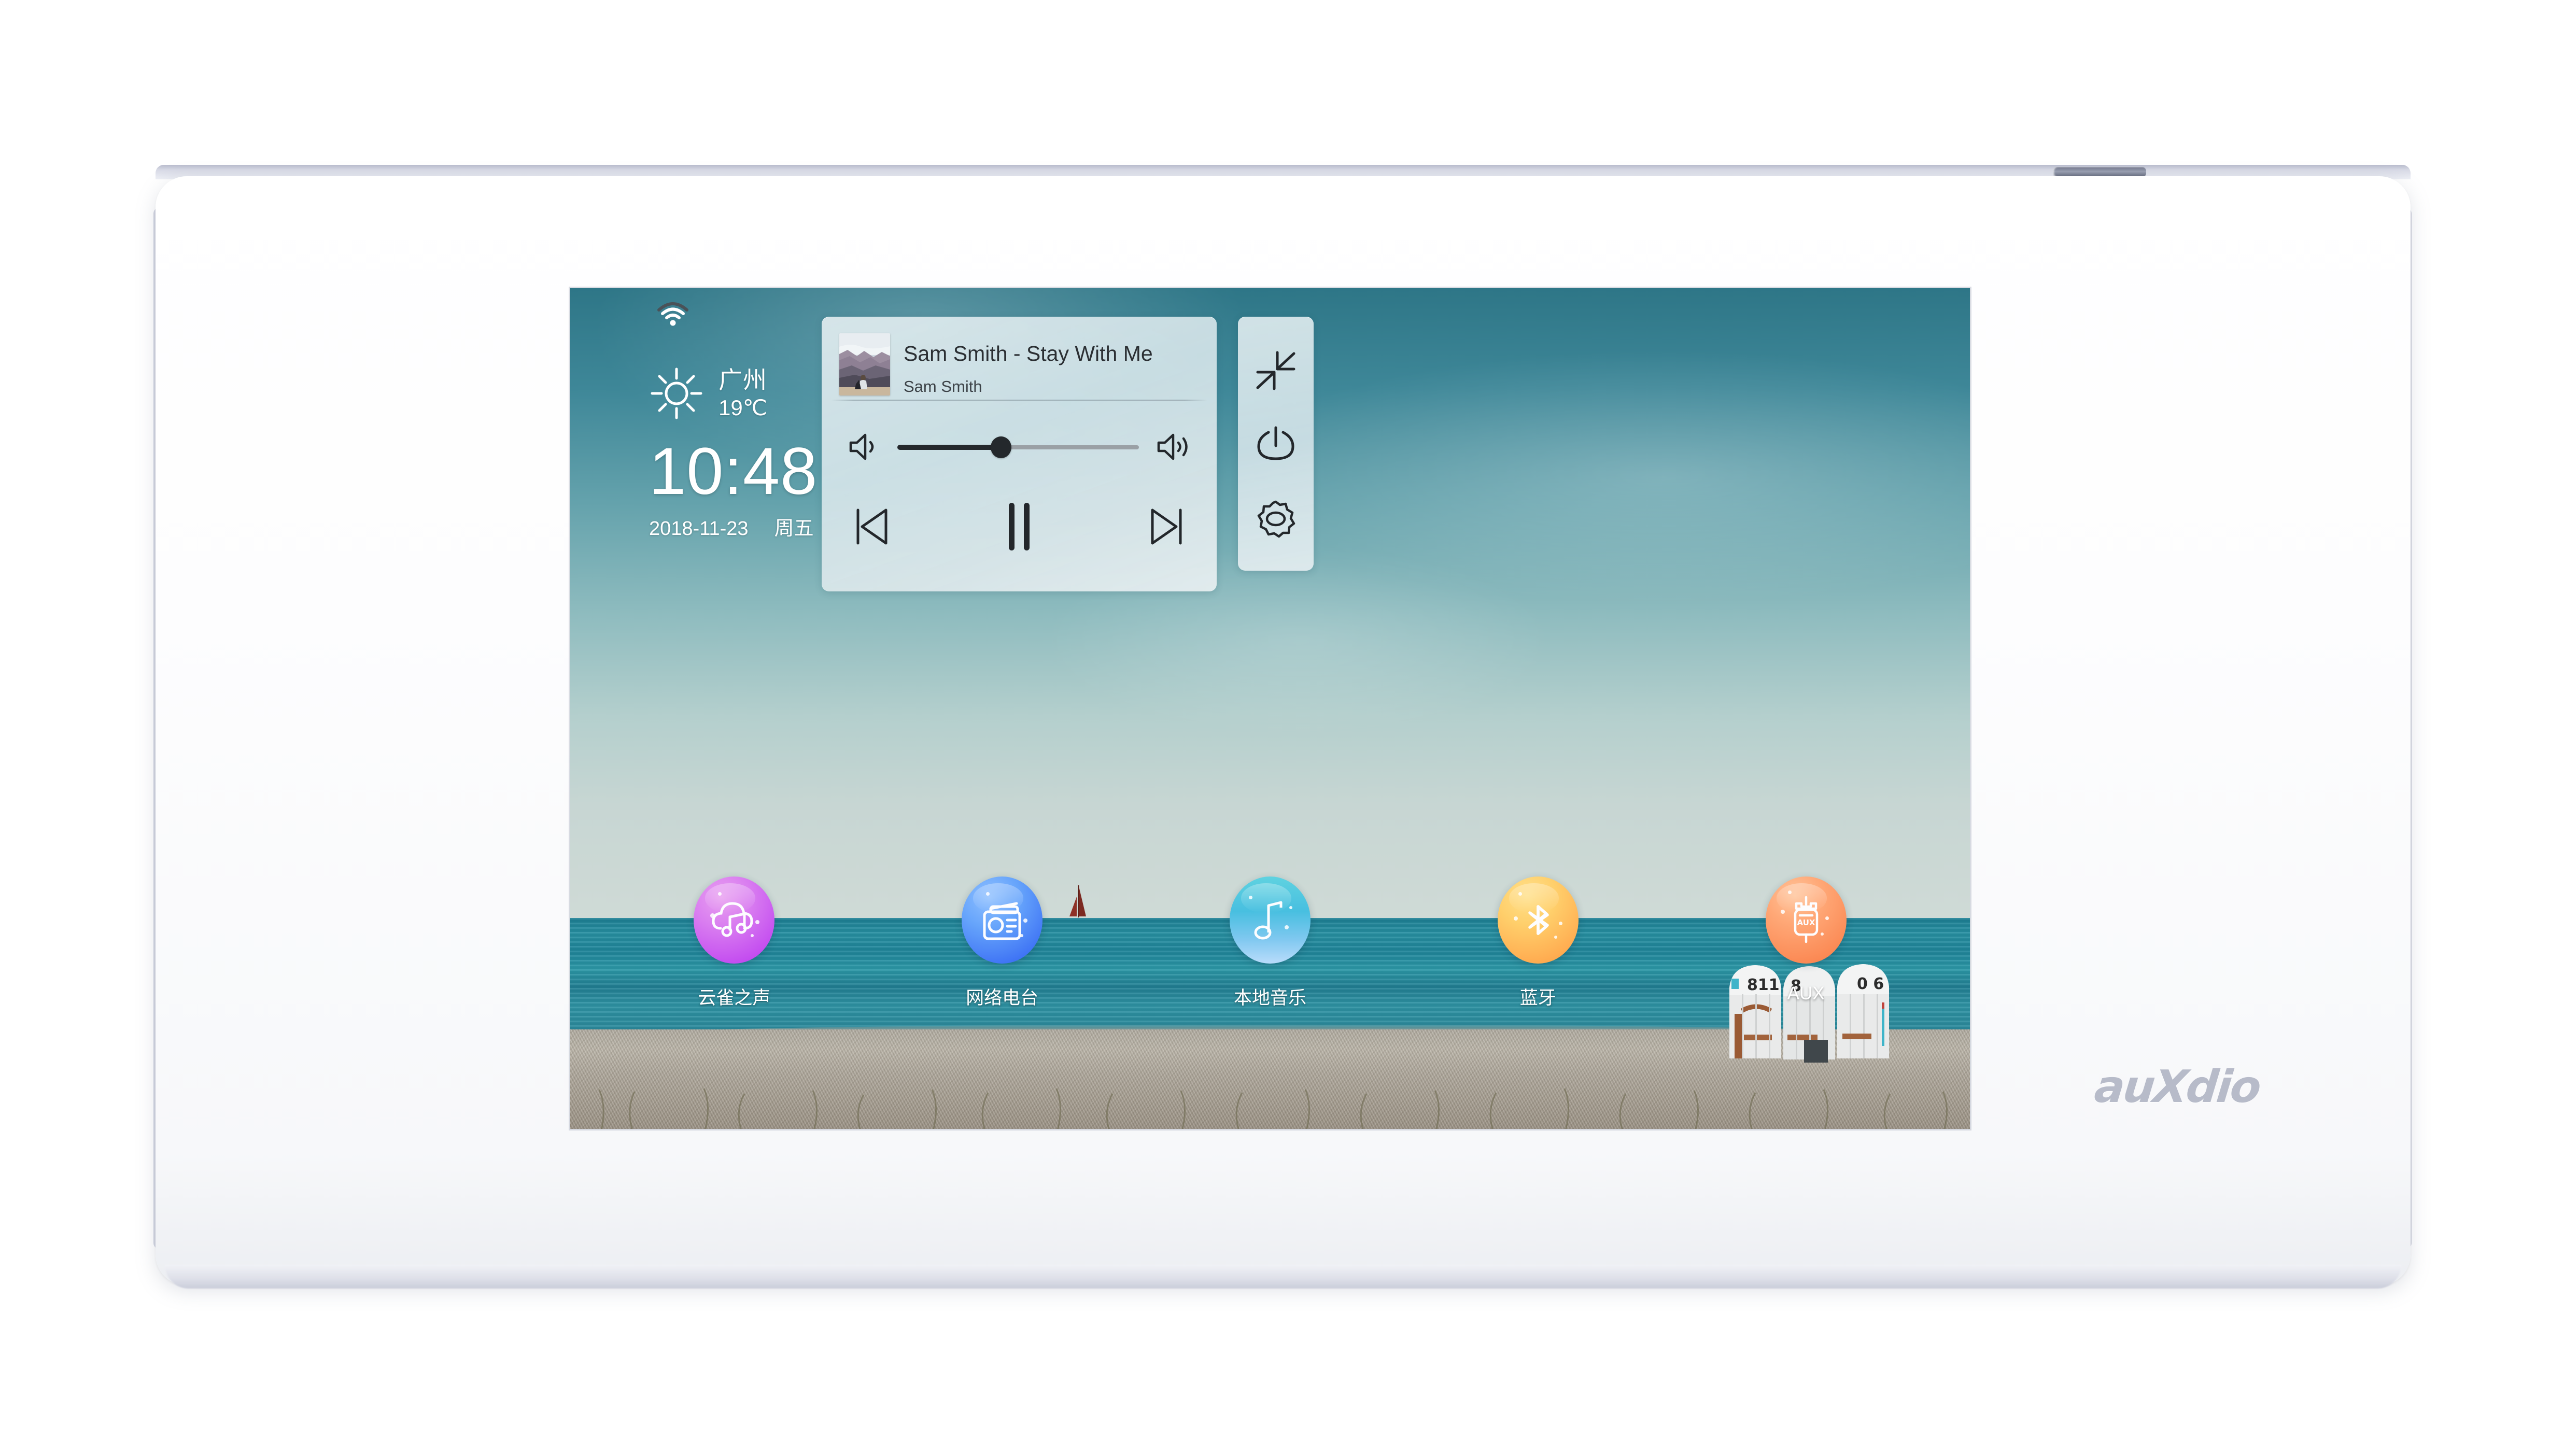 The image size is (2564, 1456). I want to click on volume-slider, so click(1018, 446).